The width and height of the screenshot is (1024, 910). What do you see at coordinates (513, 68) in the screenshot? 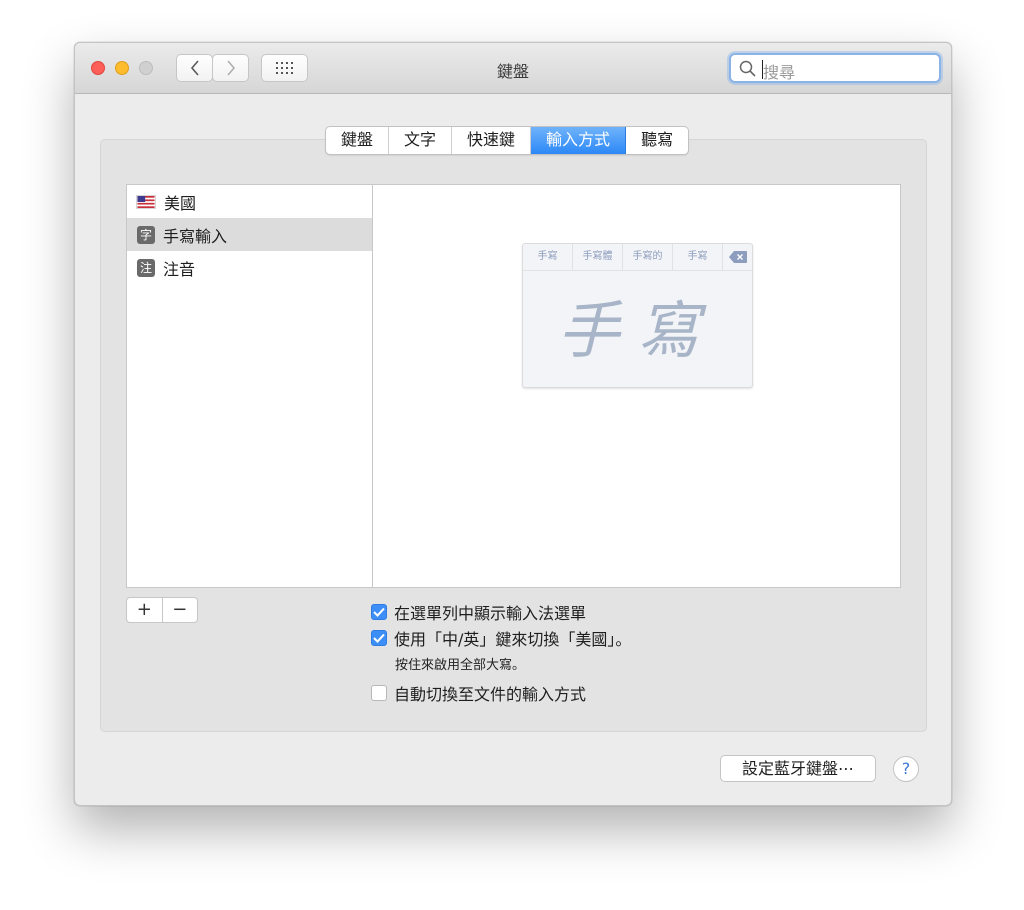
I see `title-bar: 鍵盤 搜尋` at bounding box center [513, 68].